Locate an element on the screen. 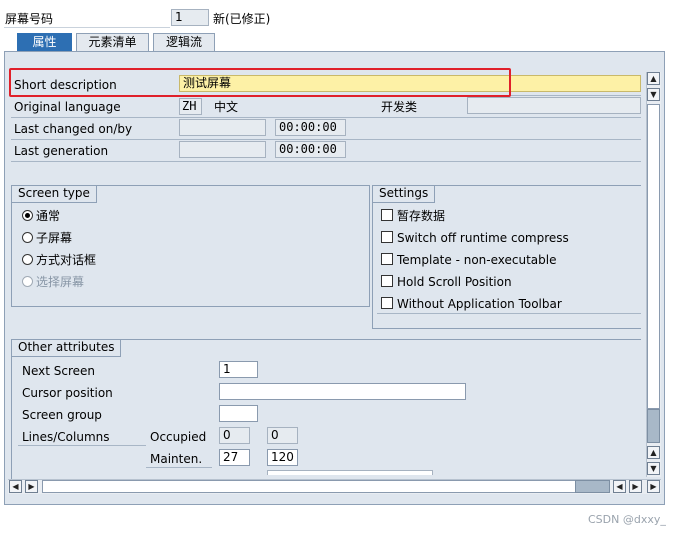 The width and height of the screenshot is (674, 533). checkbox-runtime-compress-label: Switch off runtime compress is located at coordinates (483, 238).